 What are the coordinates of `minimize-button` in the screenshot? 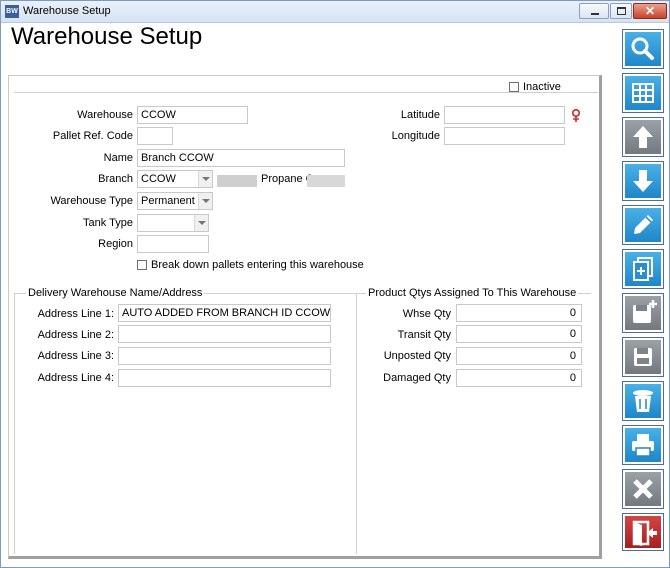 It's located at (594, 11).